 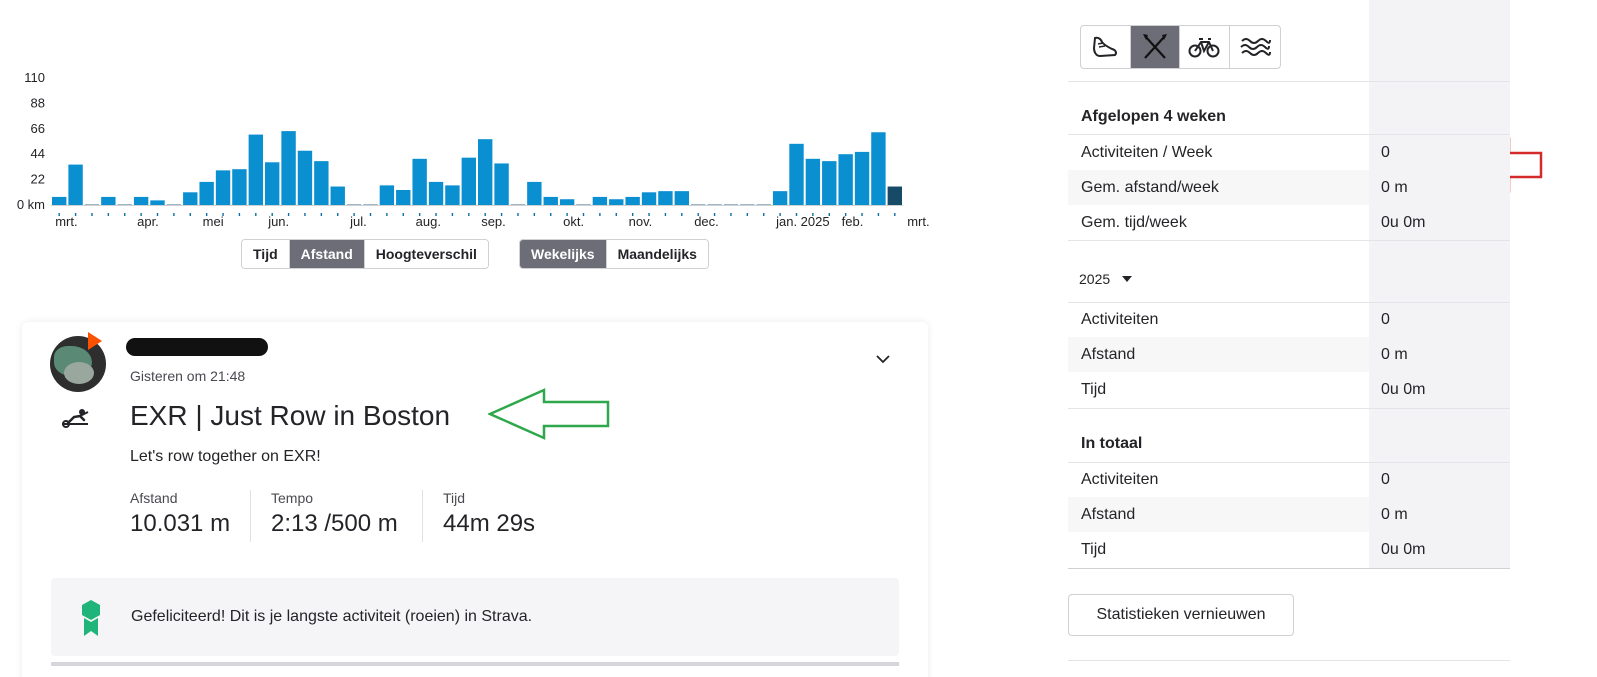 I want to click on stat-tempo: Tempo 2:13 /500 m, so click(x=334, y=514).